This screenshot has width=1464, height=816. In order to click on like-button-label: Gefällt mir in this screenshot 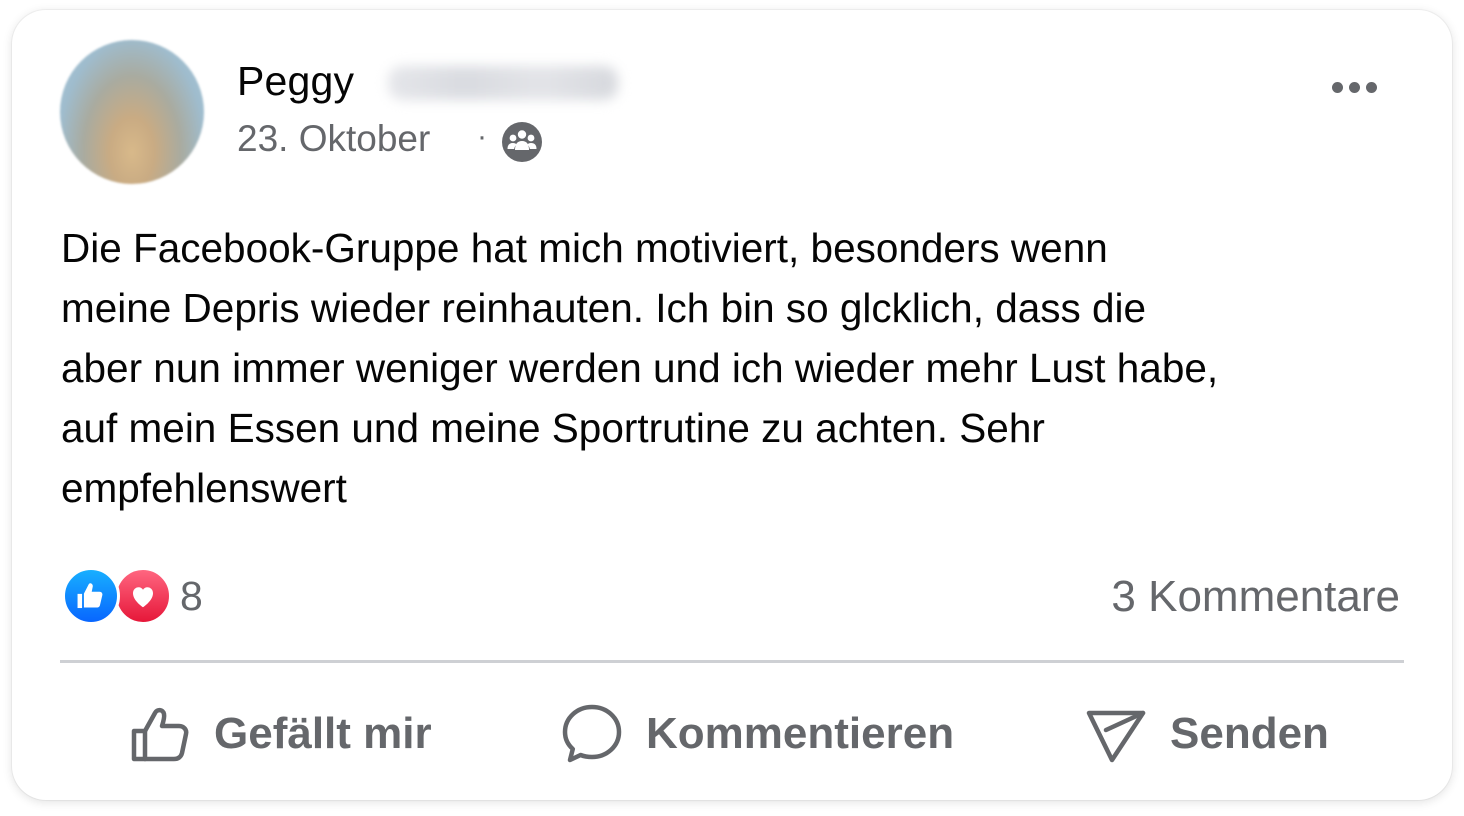, I will do `click(323, 733)`.